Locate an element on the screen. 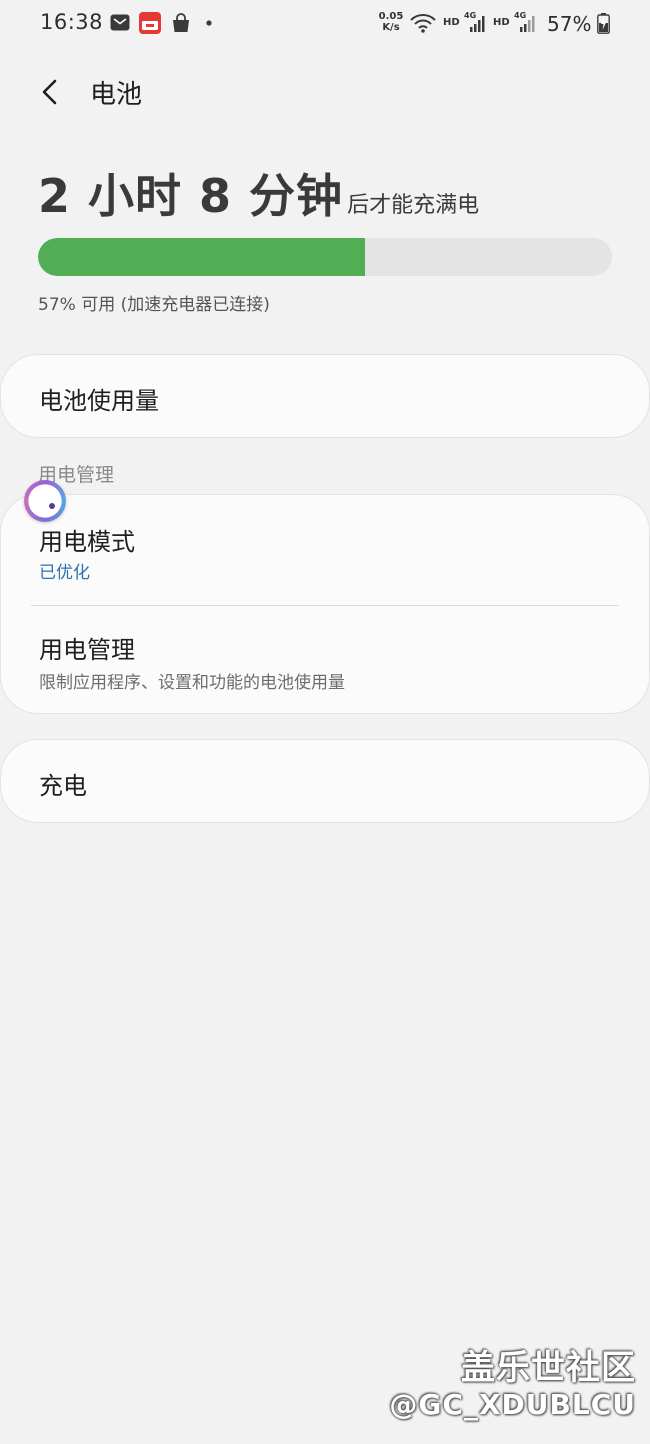 This screenshot has width=650, height=1444. power-management-description: 限制应用程序、设置和功能的电池使用量 is located at coordinates (192, 683).